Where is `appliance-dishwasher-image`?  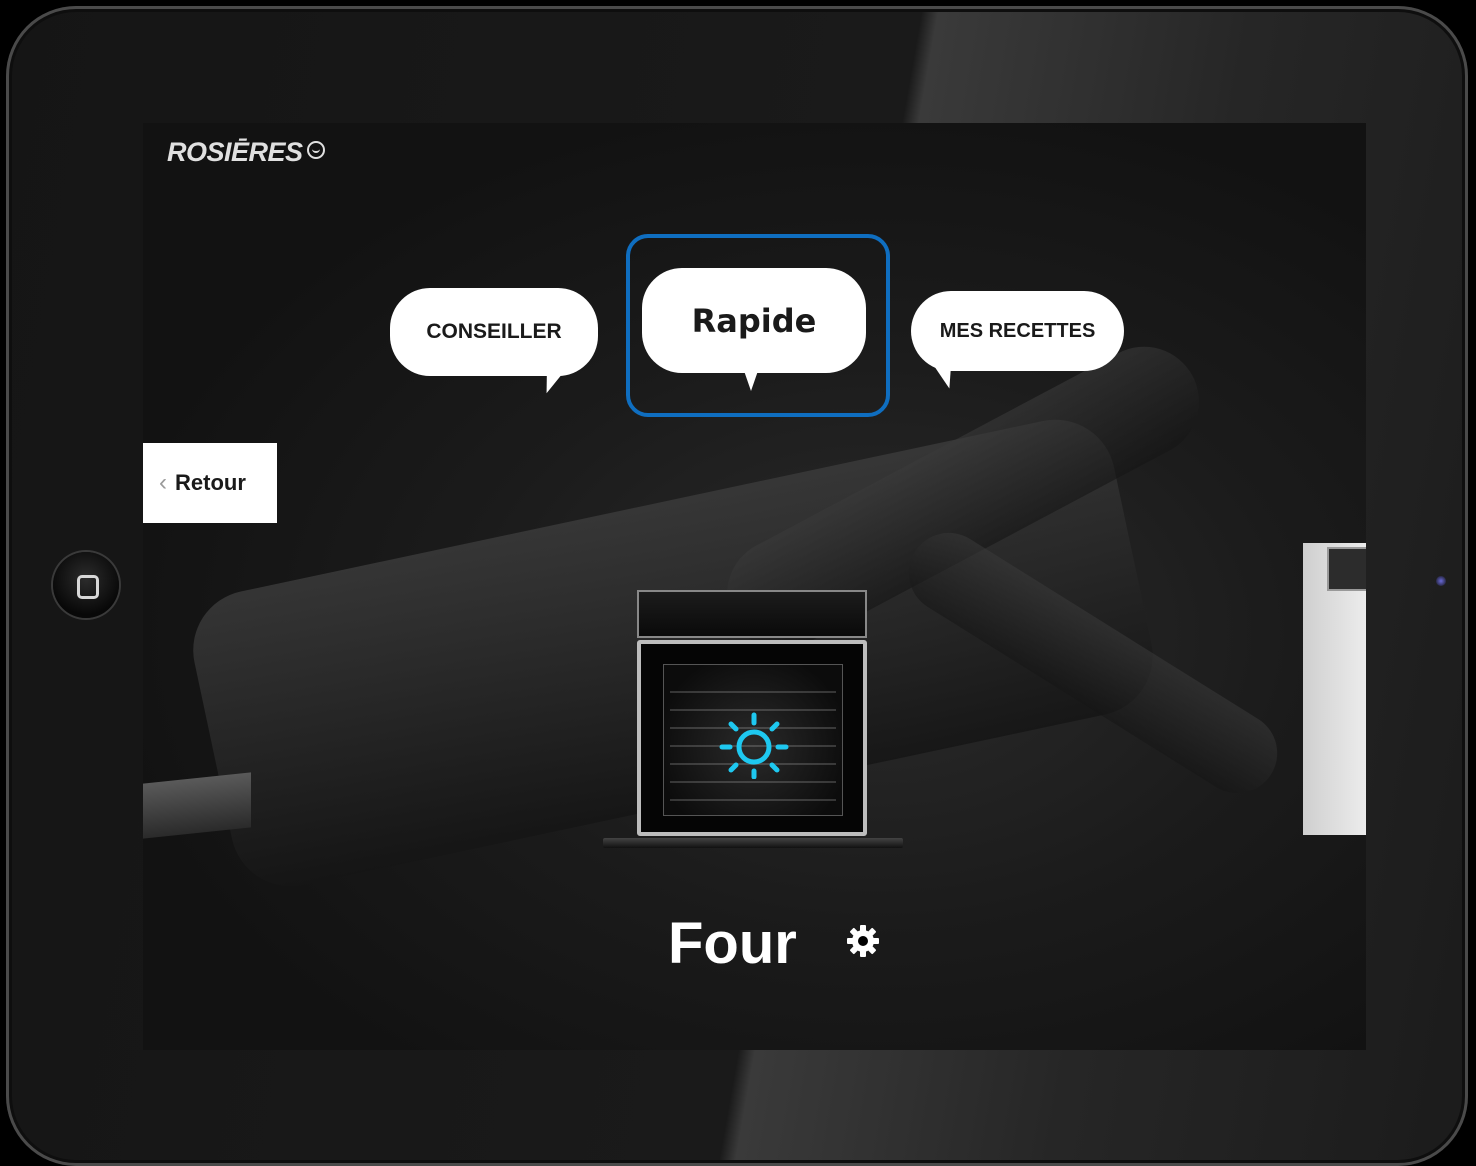
appliance-dishwasher-image is located at coordinates (1334, 689).